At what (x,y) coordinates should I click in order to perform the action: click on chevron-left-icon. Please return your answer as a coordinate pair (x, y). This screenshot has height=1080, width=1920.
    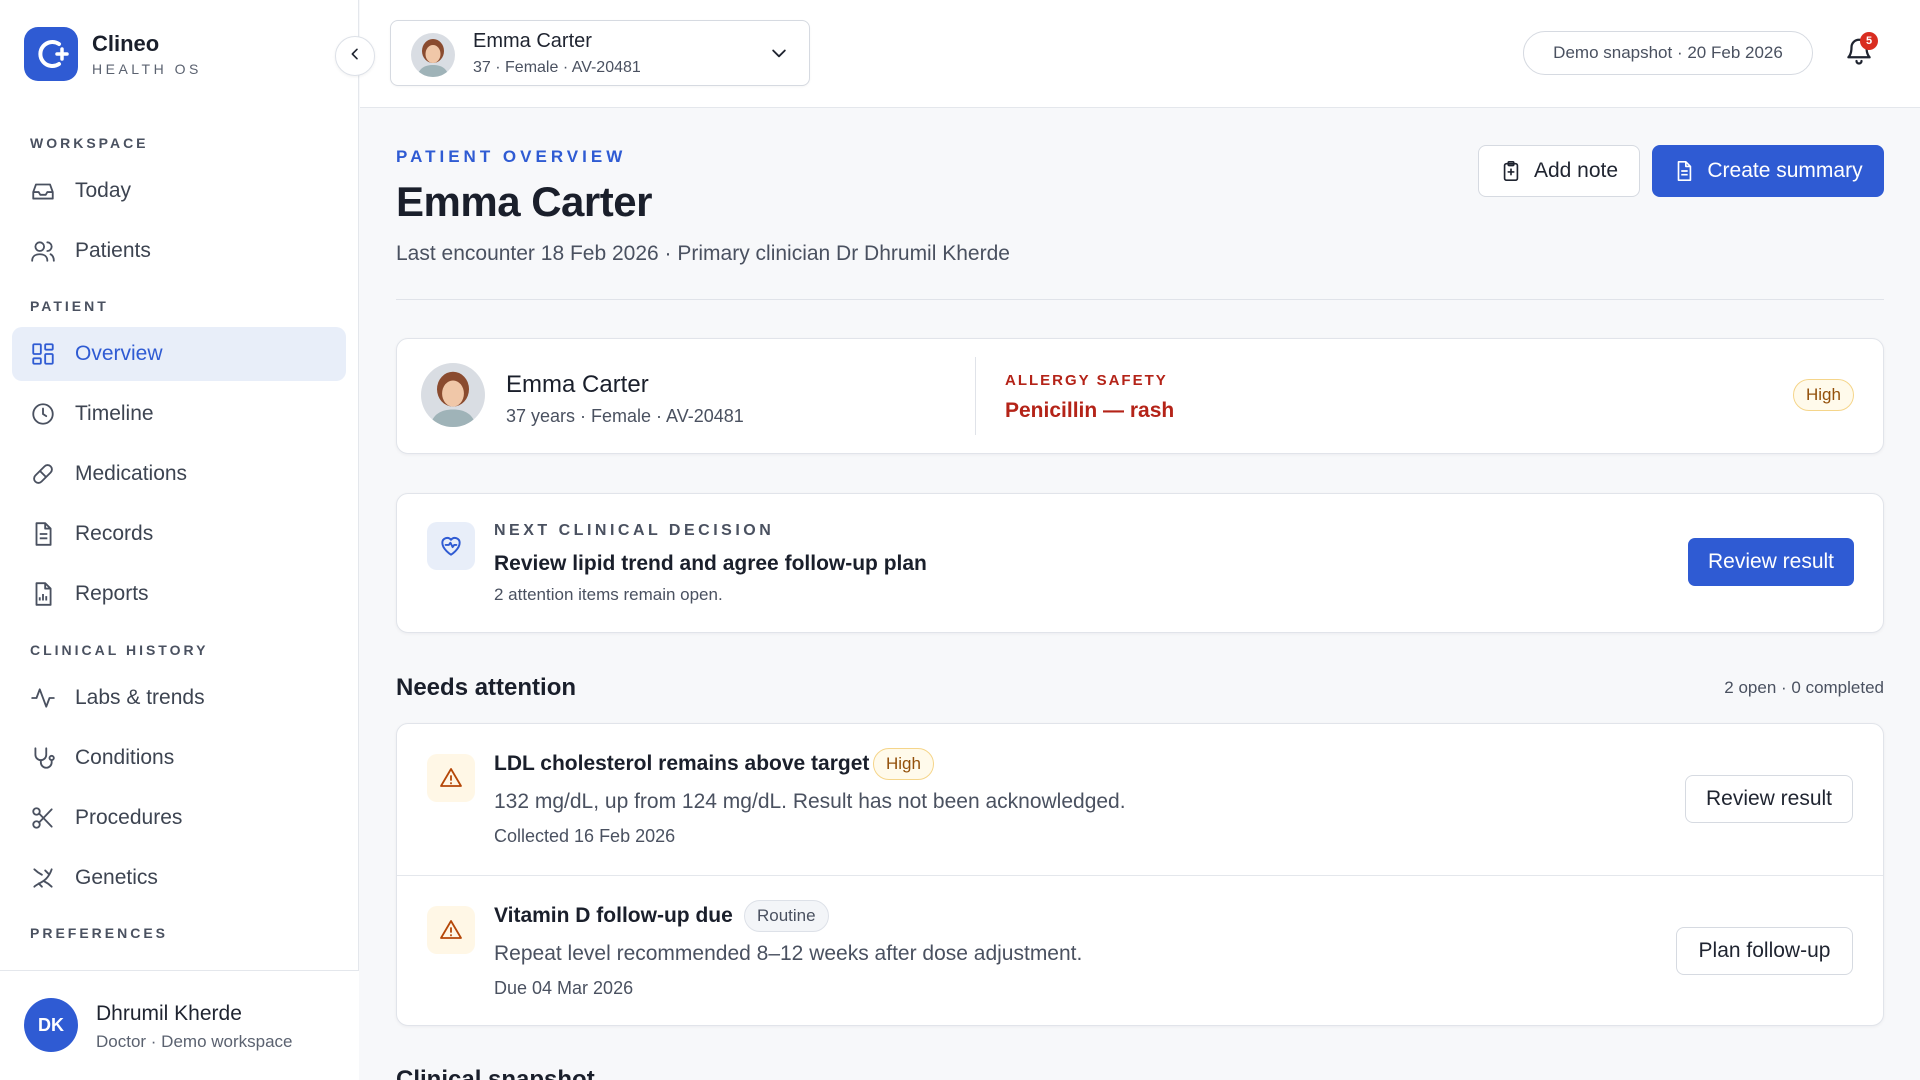
    Looking at the image, I should click on (355, 56).